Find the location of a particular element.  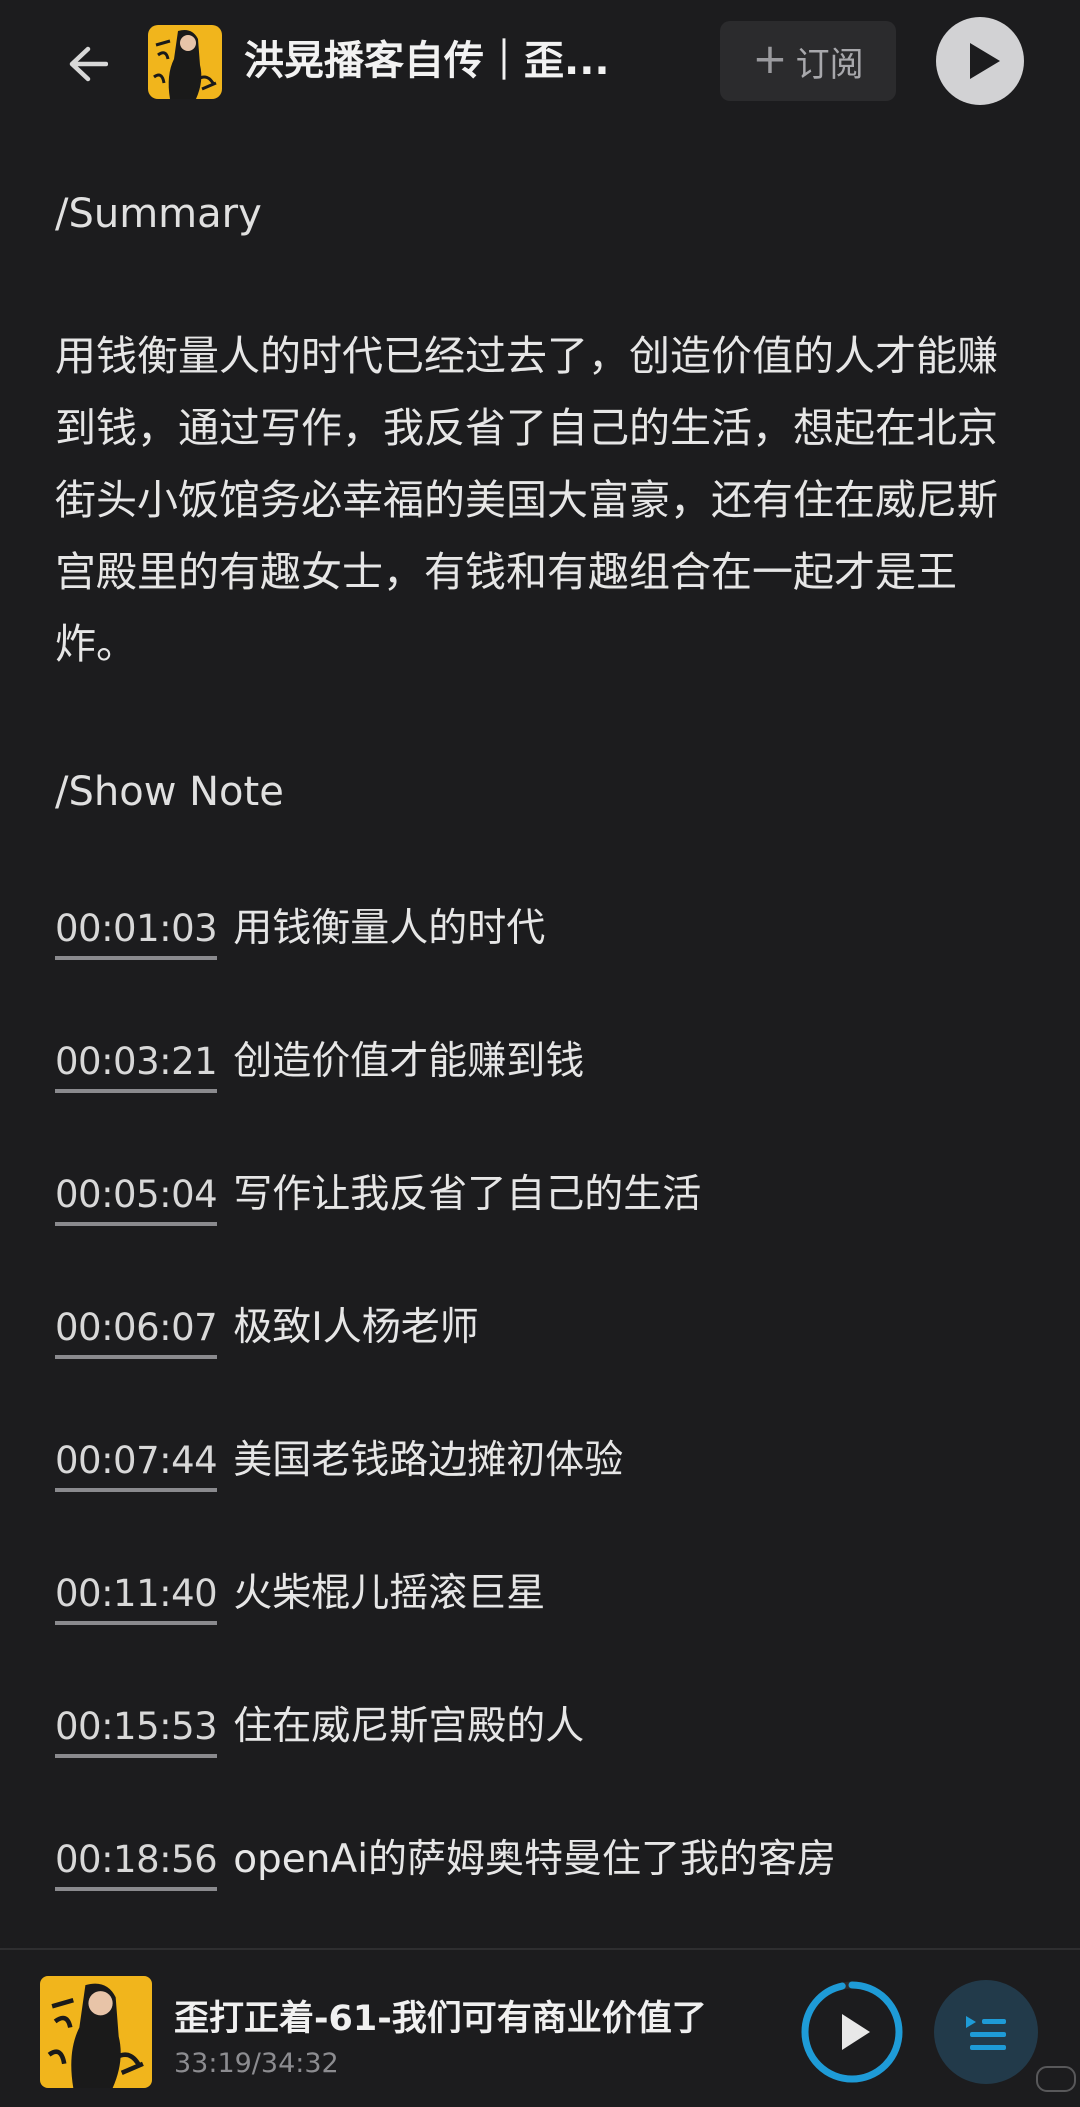

list-item: 00:07:44 美国老钱路边摊初体验 is located at coordinates (540, 1500).